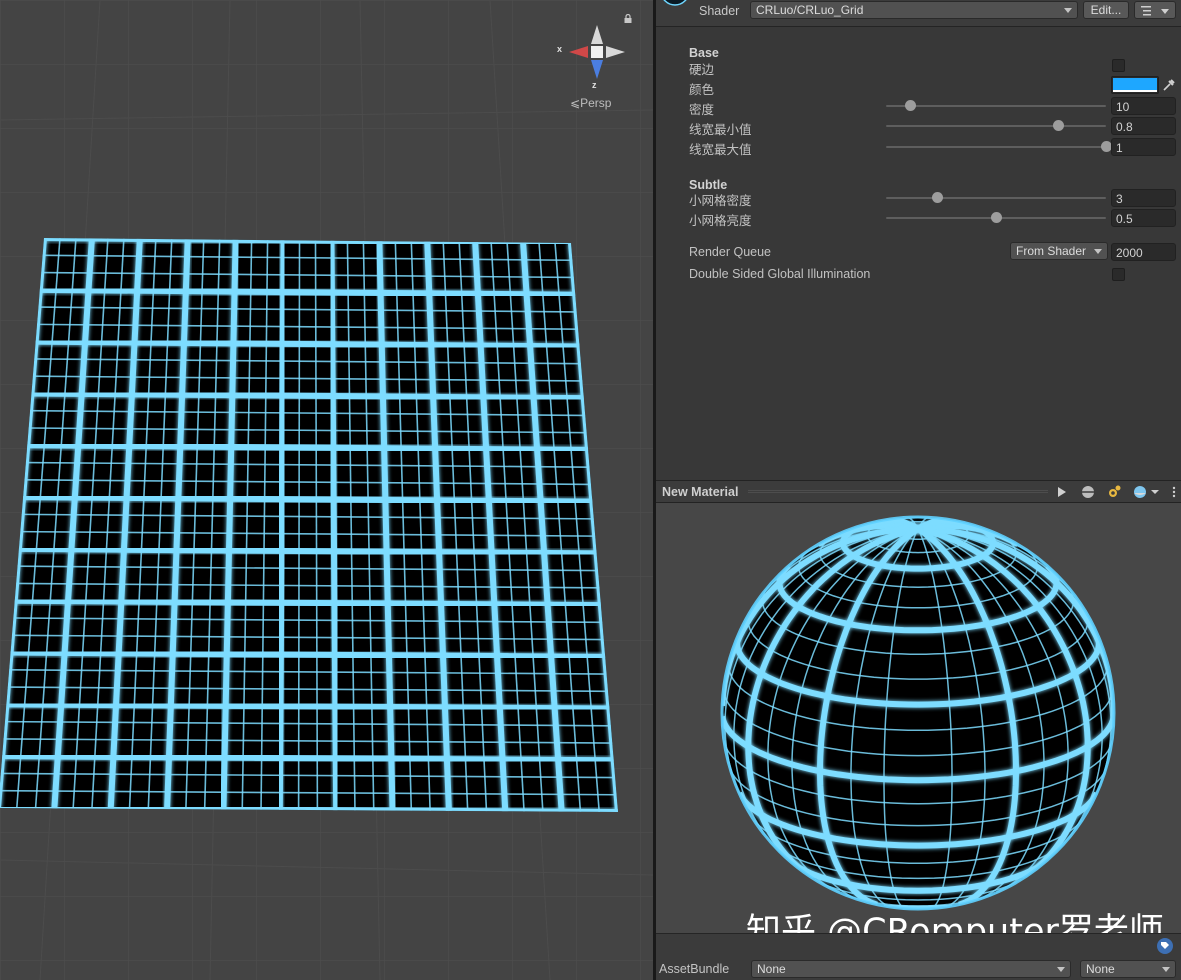  Describe the element at coordinates (1143, 218) in the screenshot. I see `small-brightness-field: 0.5` at that location.